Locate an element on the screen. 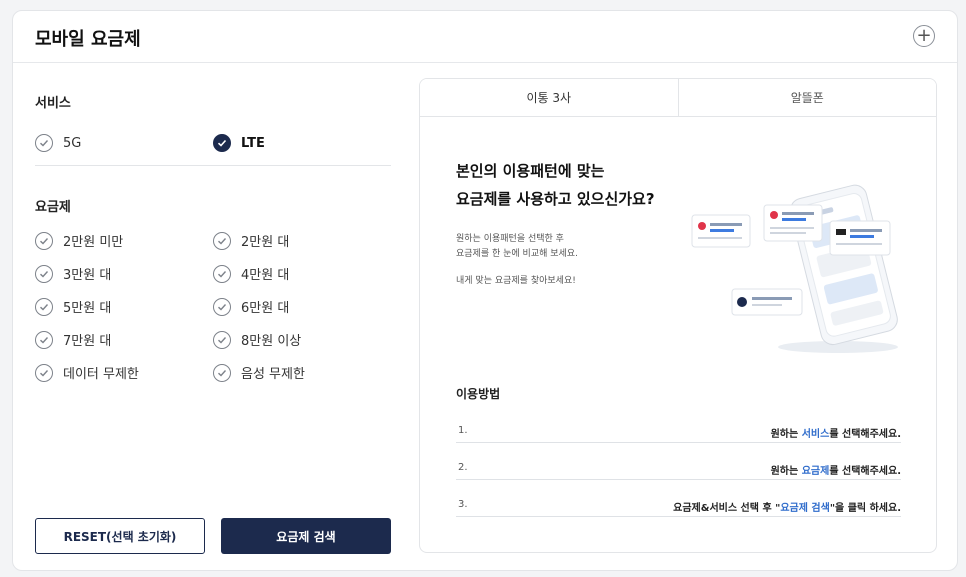 Image resolution: width=966 pixels, height=577 pixels. info-description: 원하는 이용패턴을 선택한 후 요금제를 한 눈에 비교해 보세요. is located at coordinates (517, 247).